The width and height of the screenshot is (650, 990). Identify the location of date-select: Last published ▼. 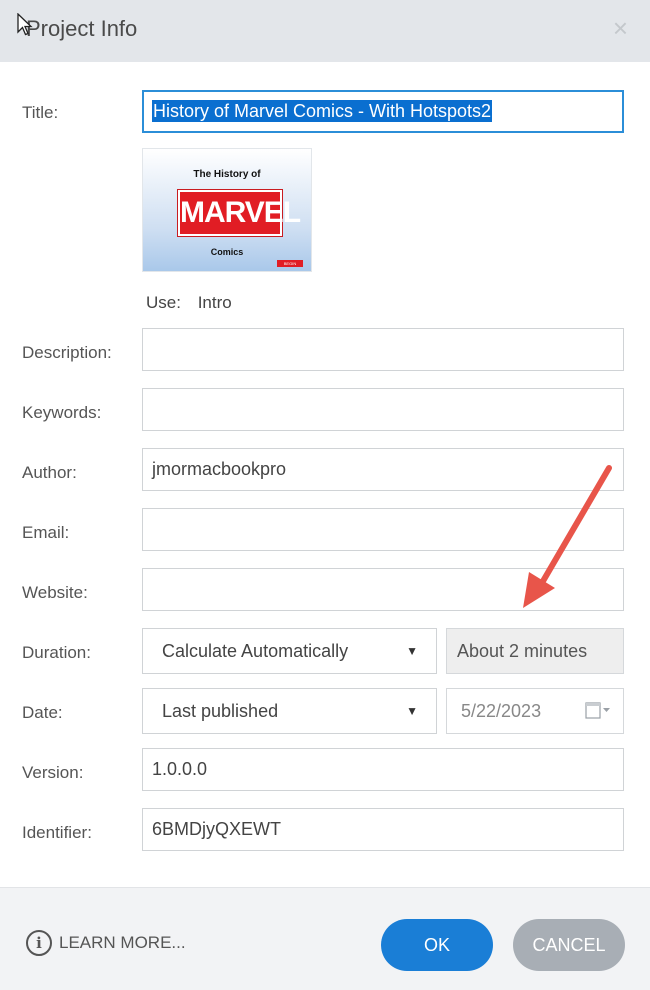
(289, 711).